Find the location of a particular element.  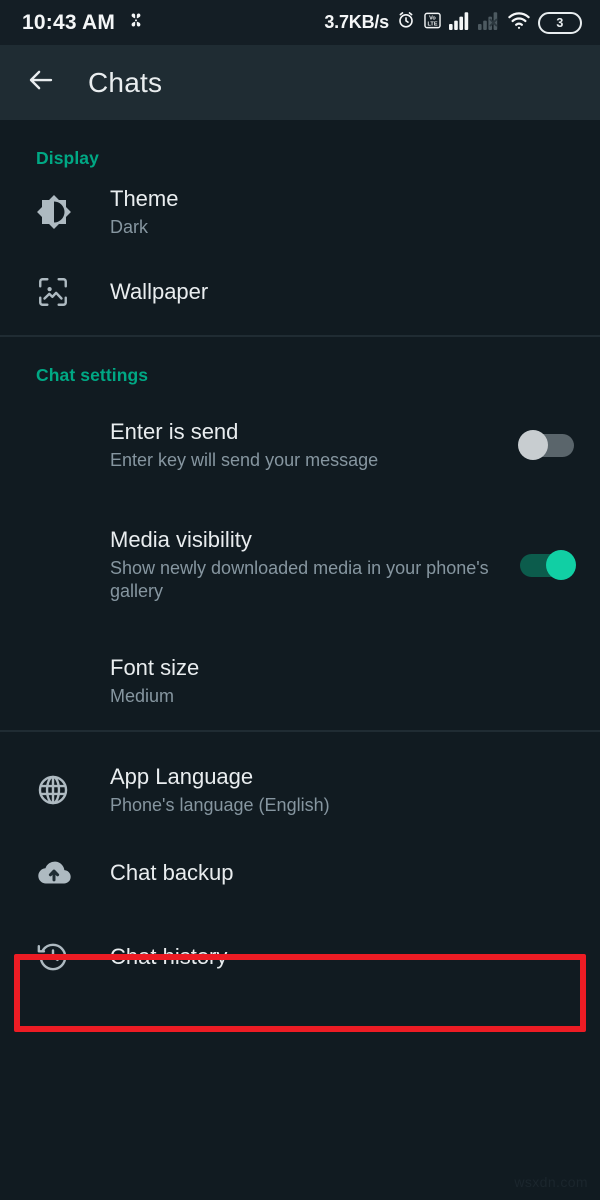

settings-row-font-size: Font size Medium is located at coordinates (300, 681).